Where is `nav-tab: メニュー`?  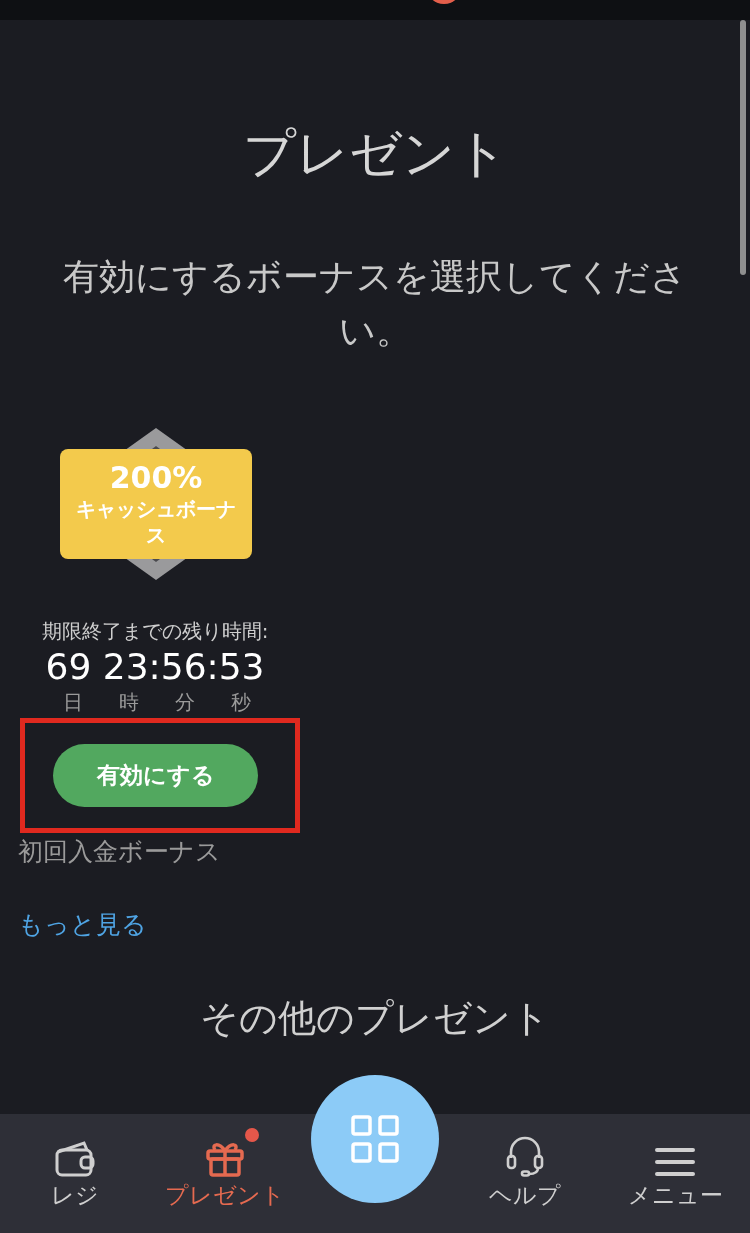 nav-tab: メニュー is located at coordinates (675, 1173).